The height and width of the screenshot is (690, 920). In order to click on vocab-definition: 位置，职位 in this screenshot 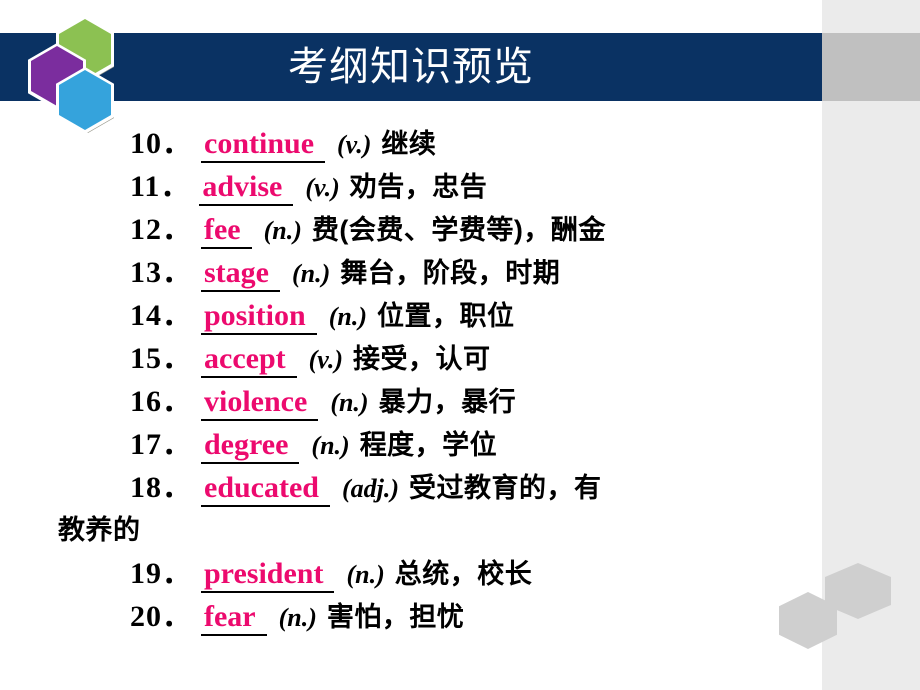, I will do `click(446, 316)`.